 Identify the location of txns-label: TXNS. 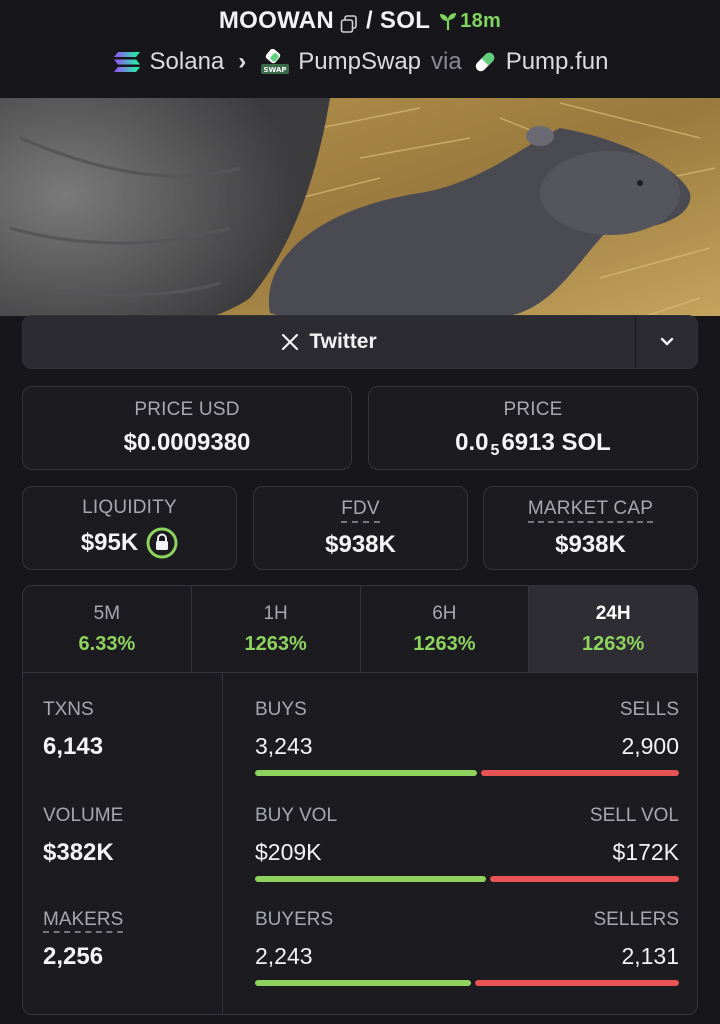
(68, 709).